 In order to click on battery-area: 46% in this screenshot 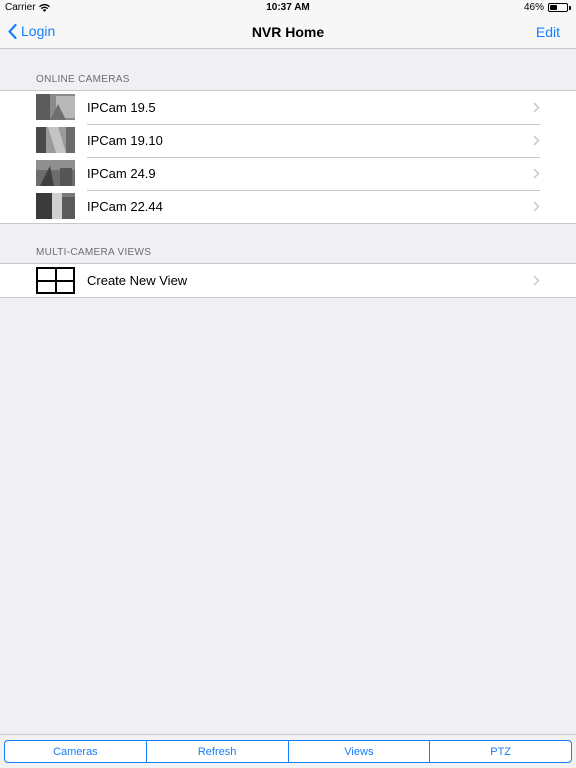, I will do `click(547, 7)`.